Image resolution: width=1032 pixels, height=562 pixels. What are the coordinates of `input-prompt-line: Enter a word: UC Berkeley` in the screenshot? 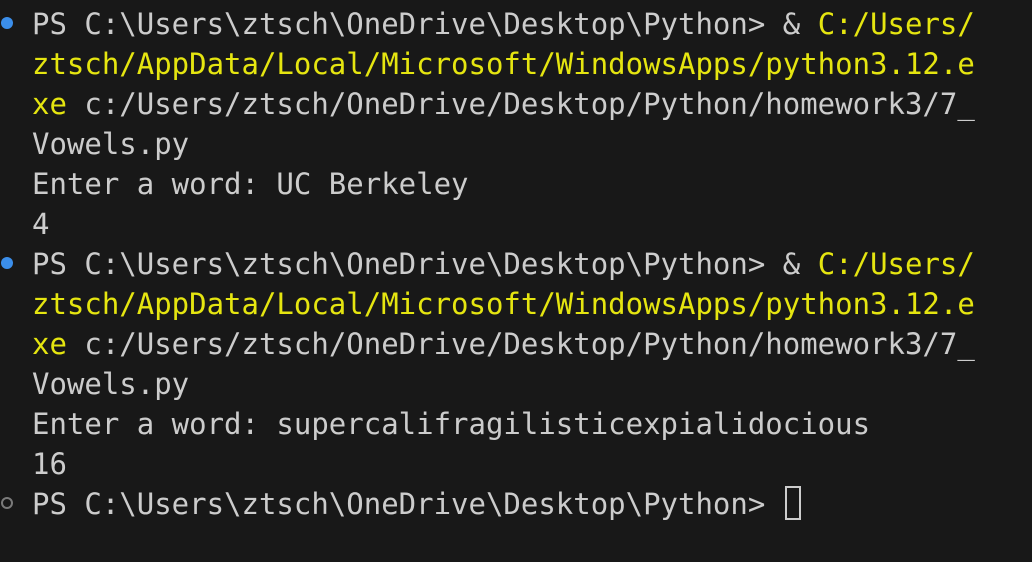 It's located at (250, 184).